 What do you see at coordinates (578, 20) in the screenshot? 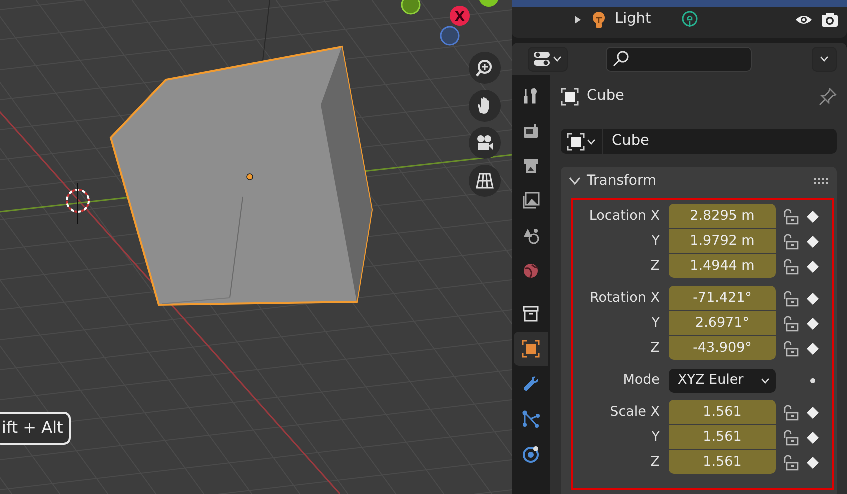
I see `expand-arrow-icon` at bounding box center [578, 20].